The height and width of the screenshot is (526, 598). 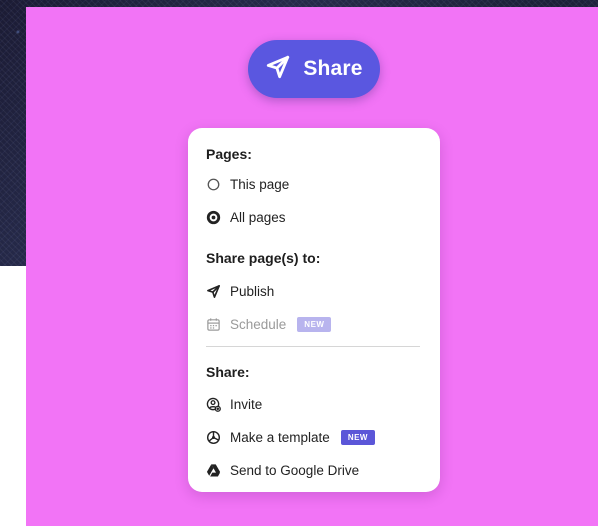 I want to click on invite-item: Invite, so click(x=234, y=404).